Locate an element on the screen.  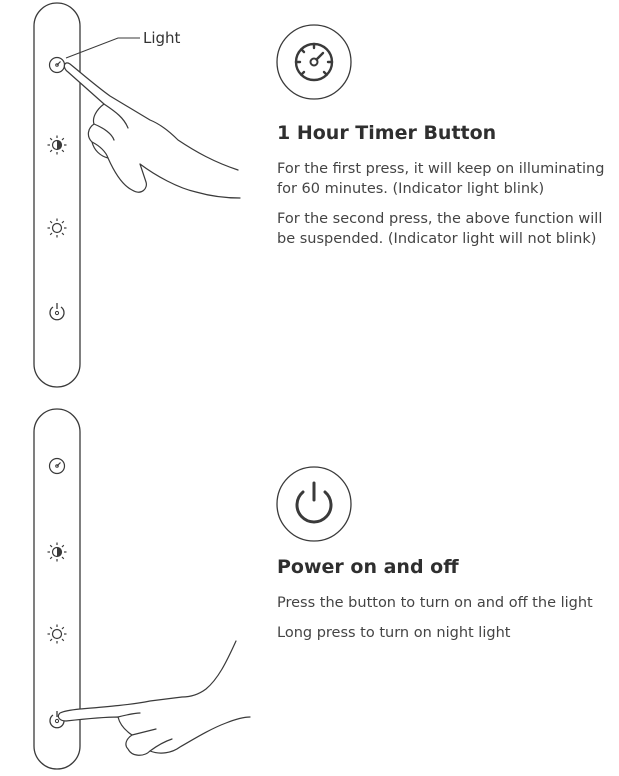
callout-label-light: Light is located at coordinates (162, 38).